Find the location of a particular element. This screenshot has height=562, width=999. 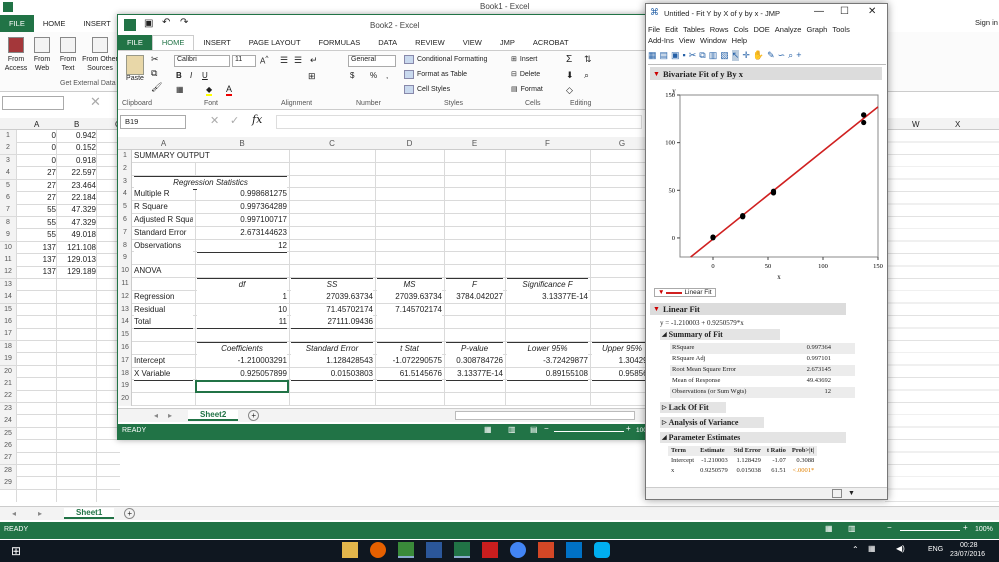

tab-review: REVIEW is located at coordinates (430, 43).